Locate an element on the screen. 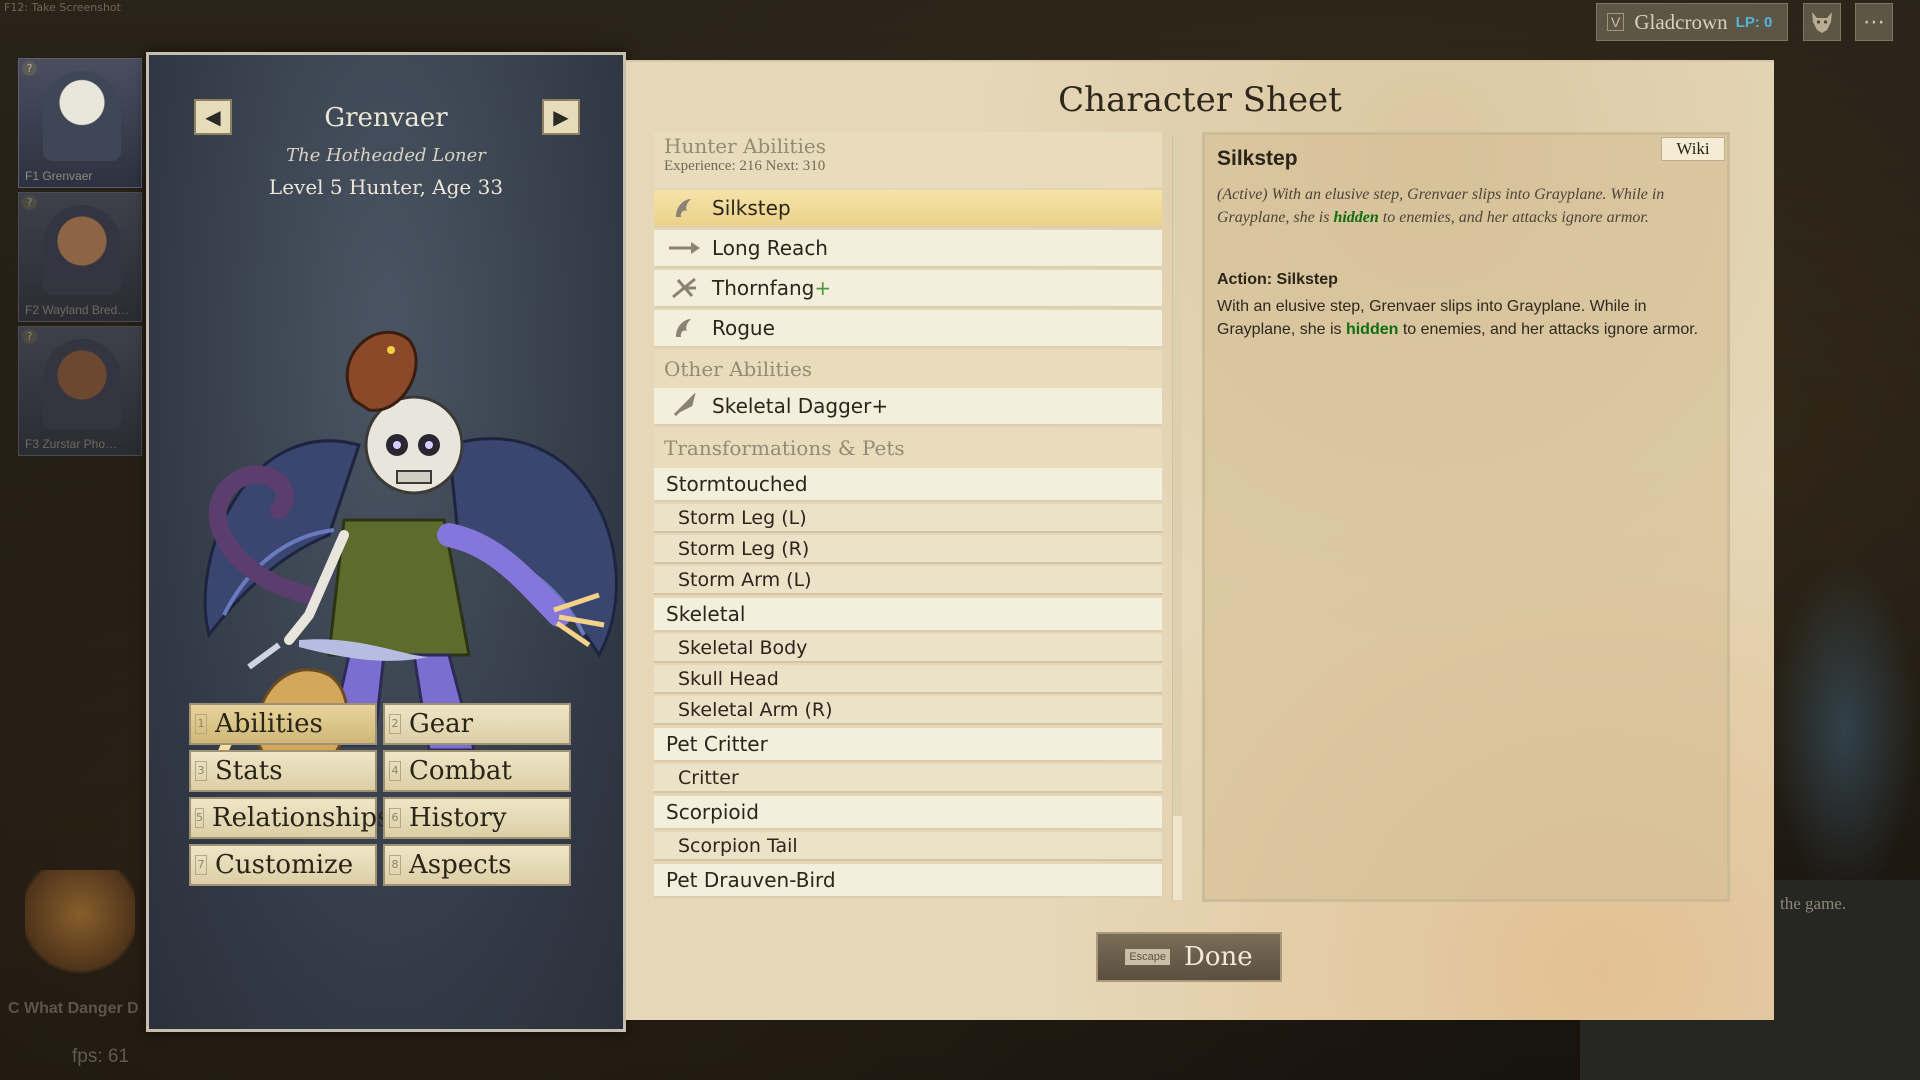  detail-title: Silkstep is located at coordinates (1257, 158).